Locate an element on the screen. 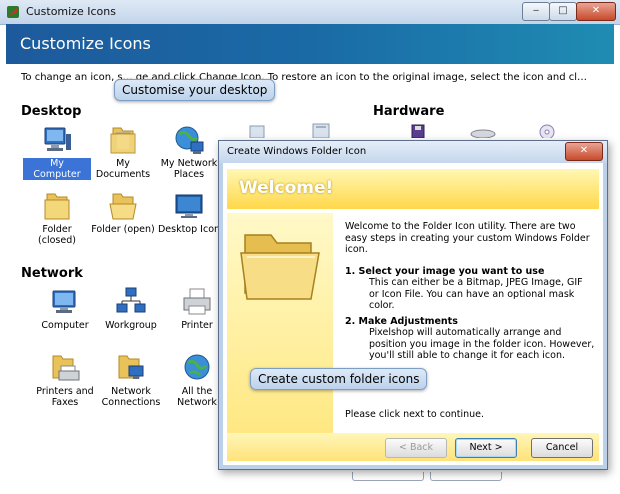  dialog-close-button: ✕ is located at coordinates (584, 151).